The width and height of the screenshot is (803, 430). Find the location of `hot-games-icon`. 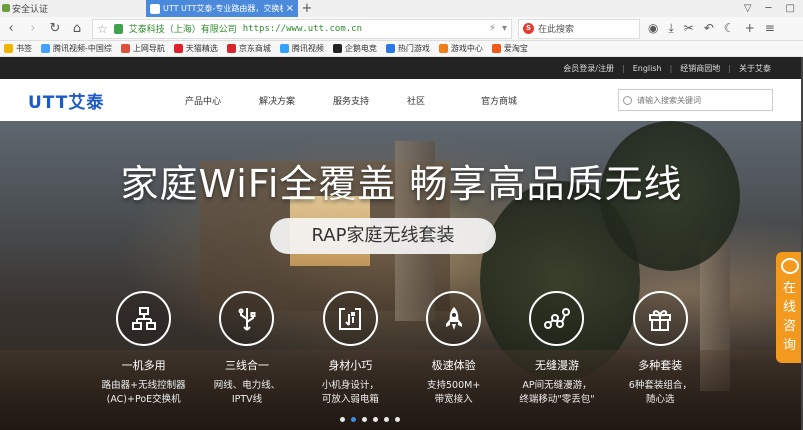

hot-games-icon is located at coordinates (390, 48).